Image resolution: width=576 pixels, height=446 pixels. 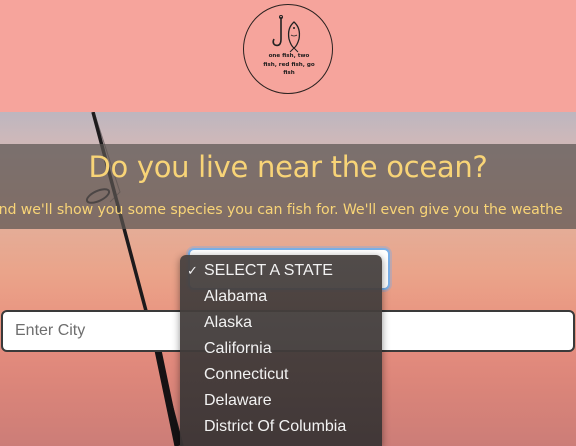 What do you see at coordinates (238, 348) in the screenshot?
I see `state-option-label: California` at bounding box center [238, 348].